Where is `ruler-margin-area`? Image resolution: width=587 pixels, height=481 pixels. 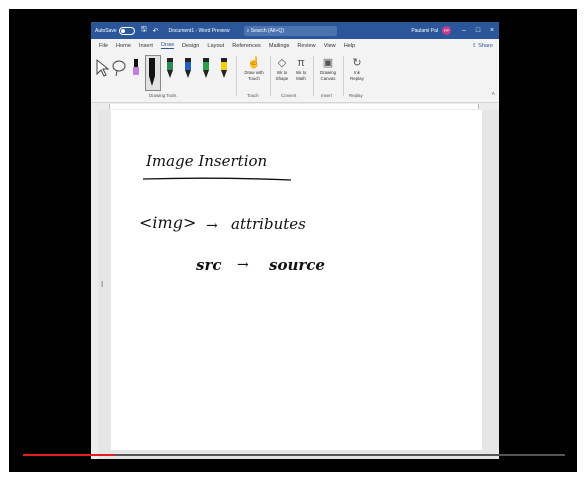 ruler-margin-area is located at coordinates (294, 106).